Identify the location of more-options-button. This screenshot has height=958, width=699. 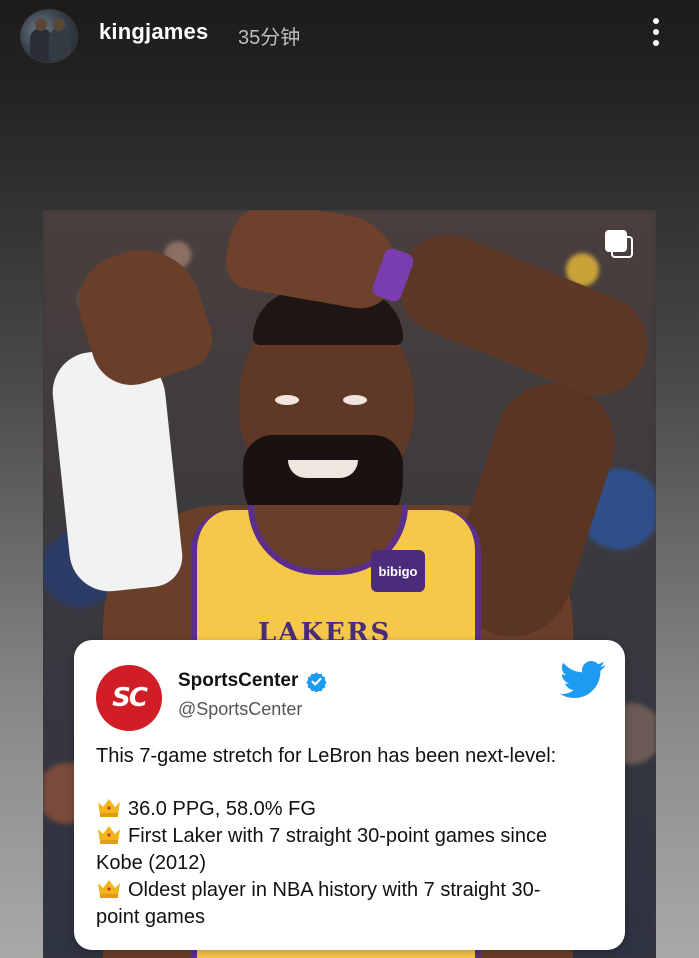
(656, 32).